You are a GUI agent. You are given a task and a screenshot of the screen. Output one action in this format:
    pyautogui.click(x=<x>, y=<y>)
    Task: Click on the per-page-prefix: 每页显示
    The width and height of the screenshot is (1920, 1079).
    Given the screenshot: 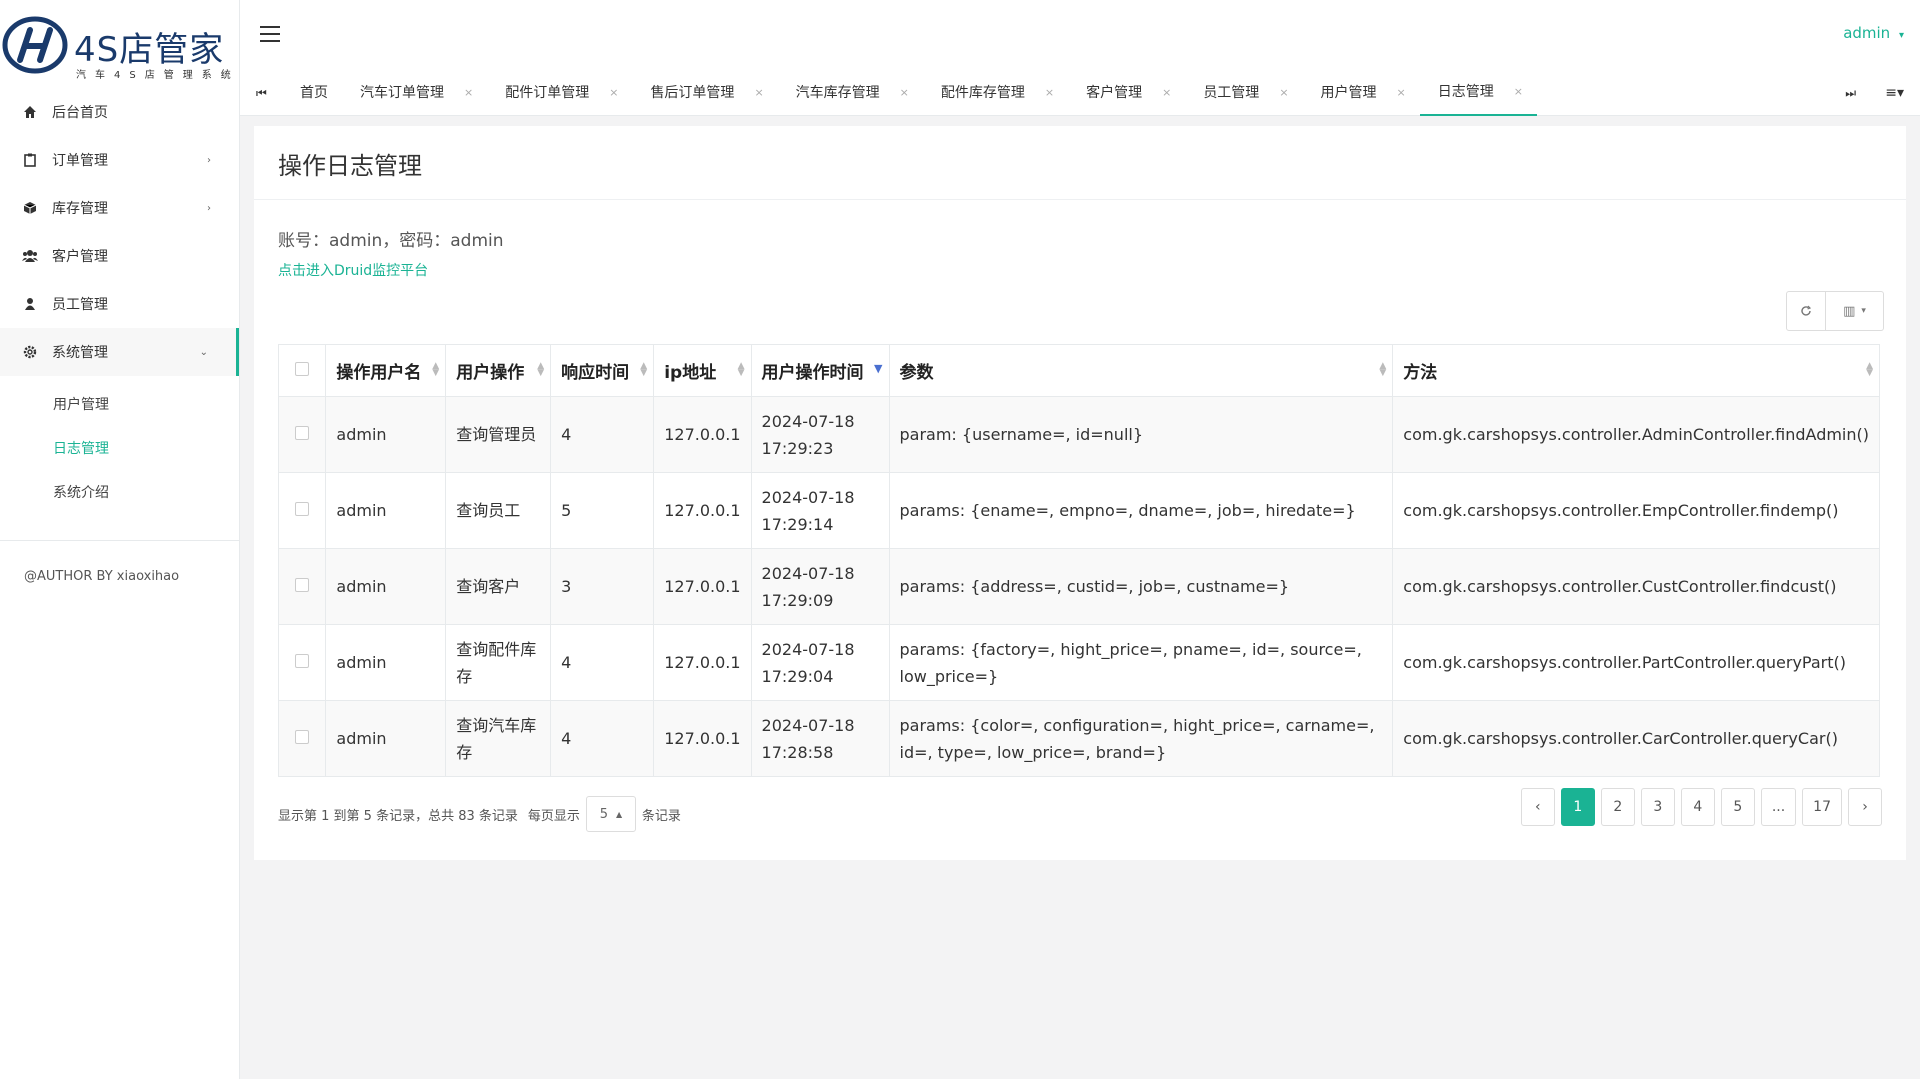 What is the action you would take?
    pyautogui.click(x=553, y=816)
    